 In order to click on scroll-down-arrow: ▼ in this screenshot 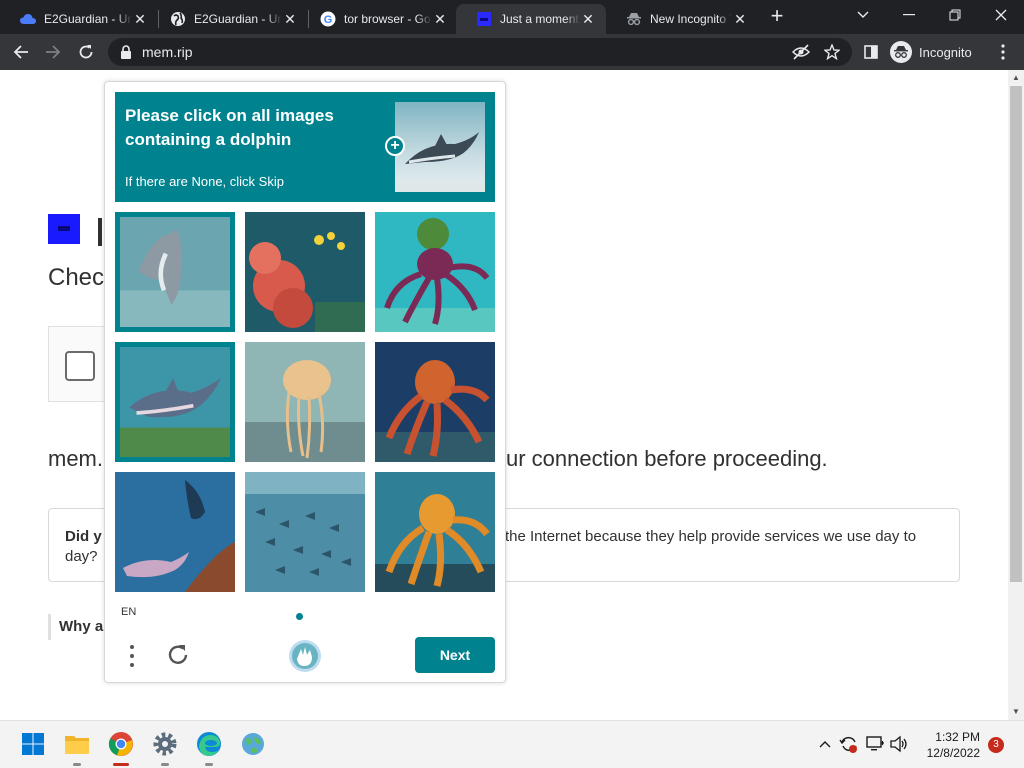, I will do `click(1016, 712)`.